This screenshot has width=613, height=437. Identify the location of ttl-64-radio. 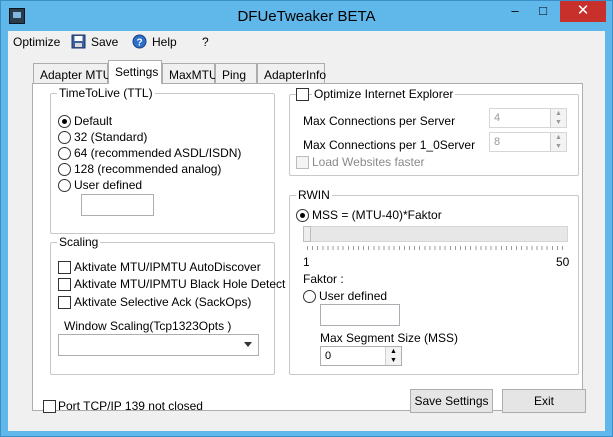
(64, 153).